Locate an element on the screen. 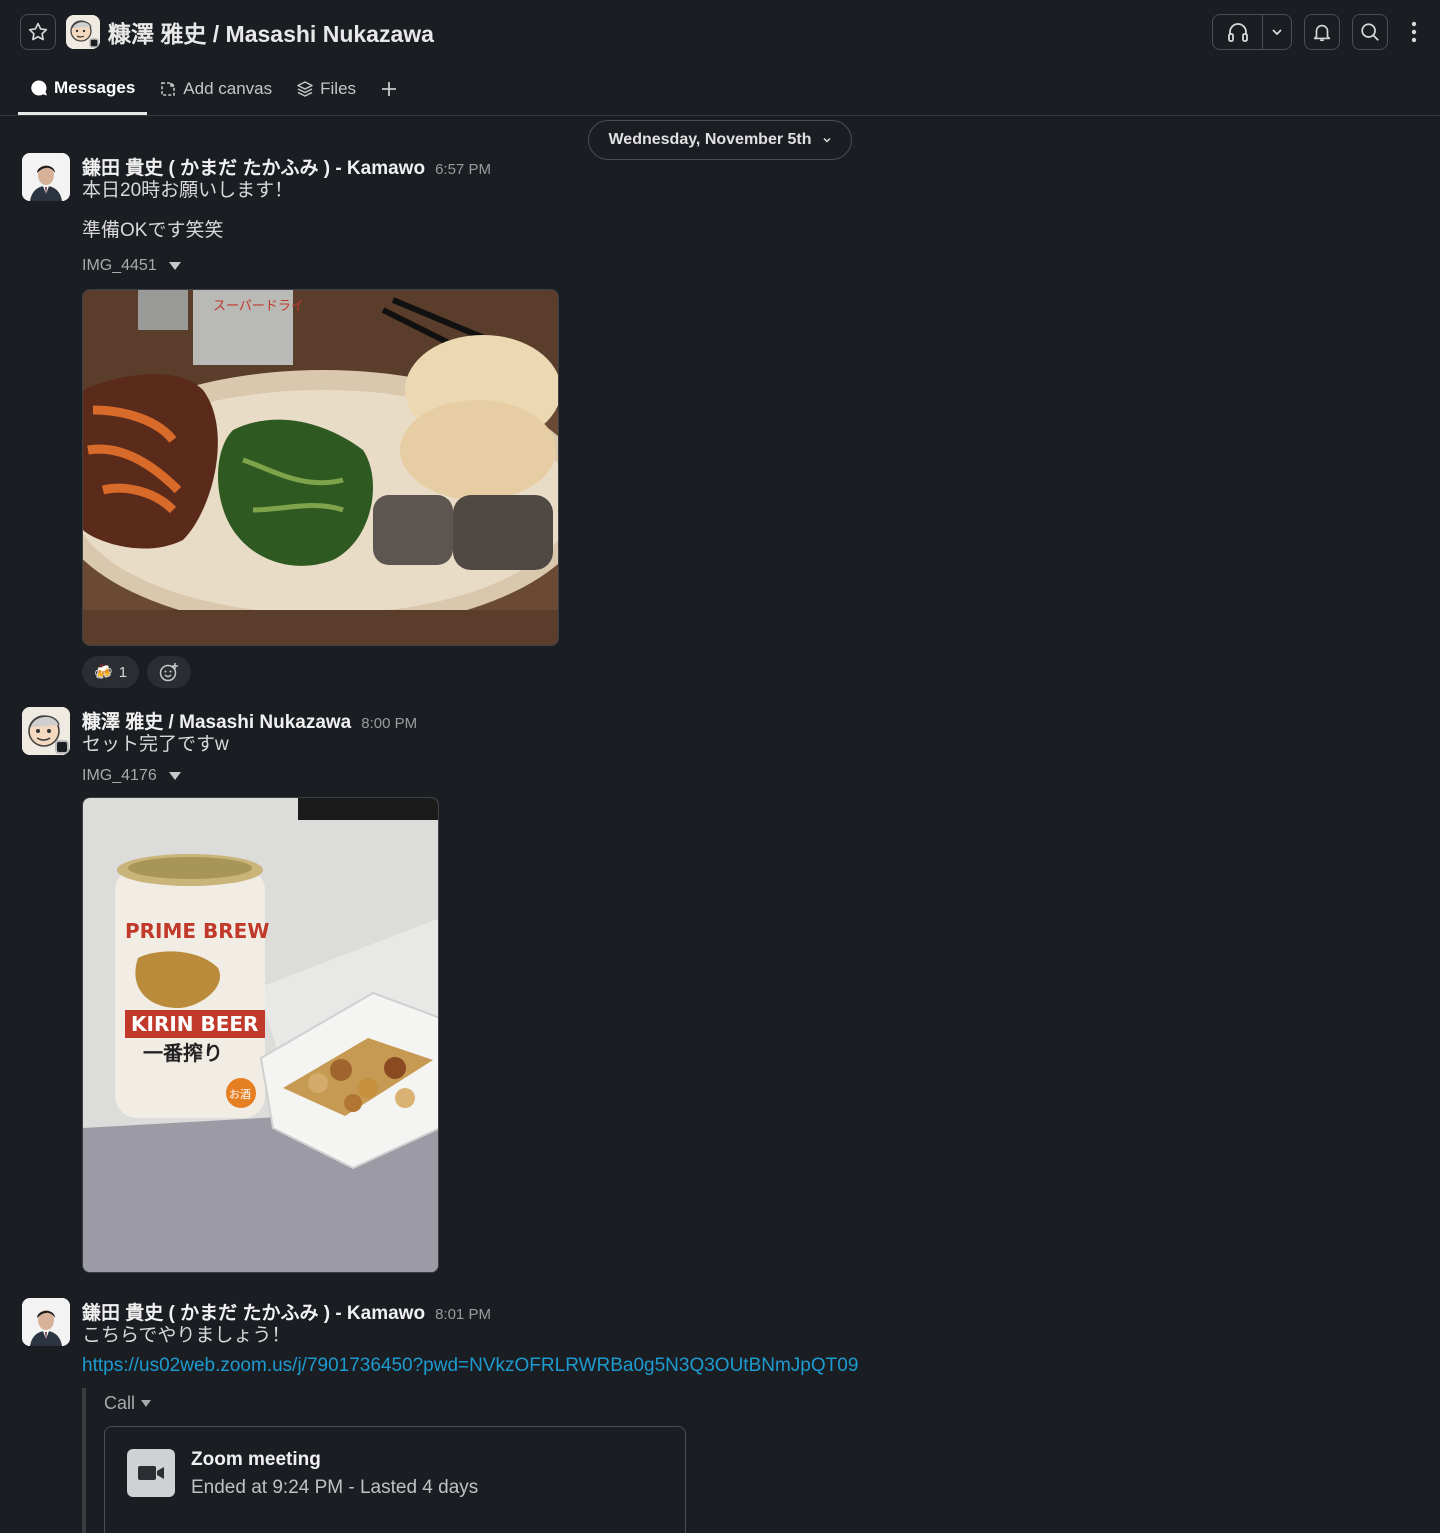 The image size is (1440, 1533). file-label: IMG_4176 is located at coordinates (752, 776).